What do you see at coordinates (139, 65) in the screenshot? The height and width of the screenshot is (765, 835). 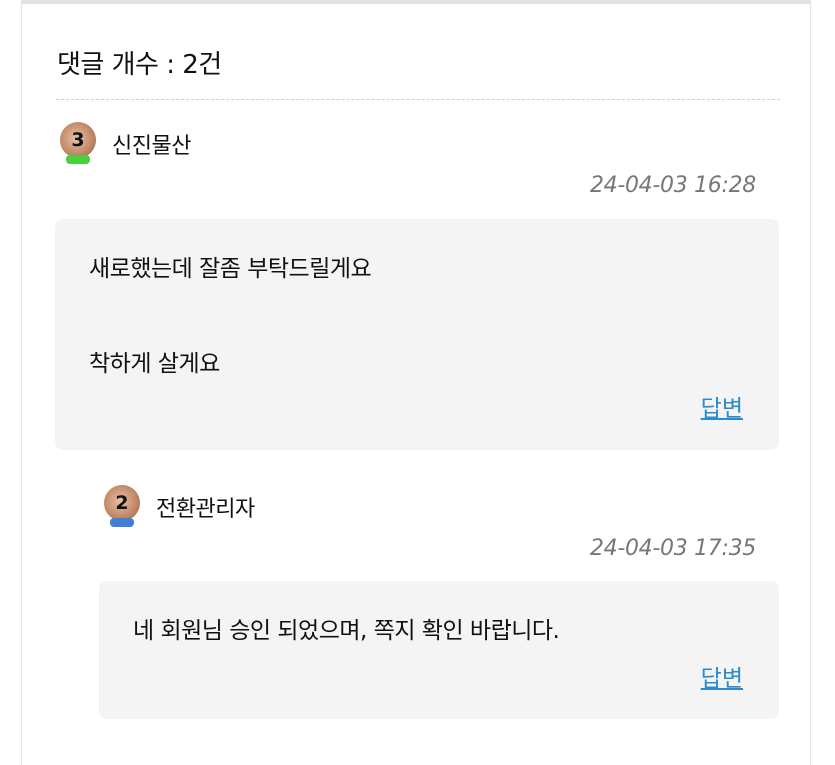 I see `comment-count-title: 댓글 개수 : 2건` at bounding box center [139, 65].